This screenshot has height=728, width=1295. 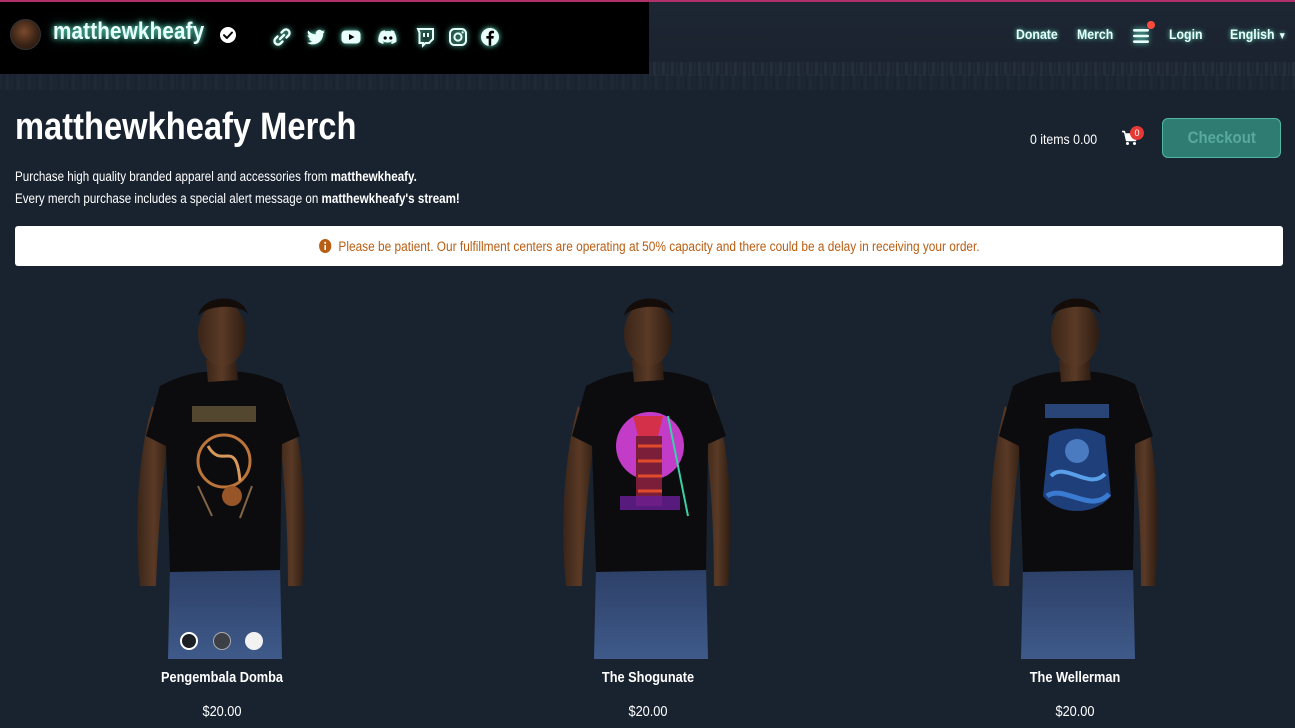 What do you see at coordinates (282, 37) in the screenshot?
I see `link-icon` at bounding box center [282, 37].